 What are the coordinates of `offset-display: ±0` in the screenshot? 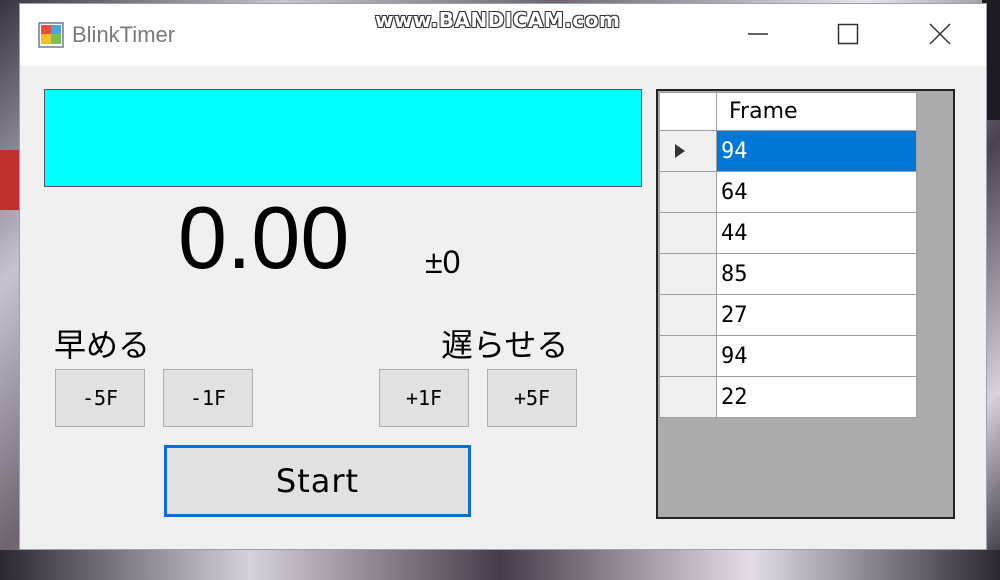 It's located at (443, 262).